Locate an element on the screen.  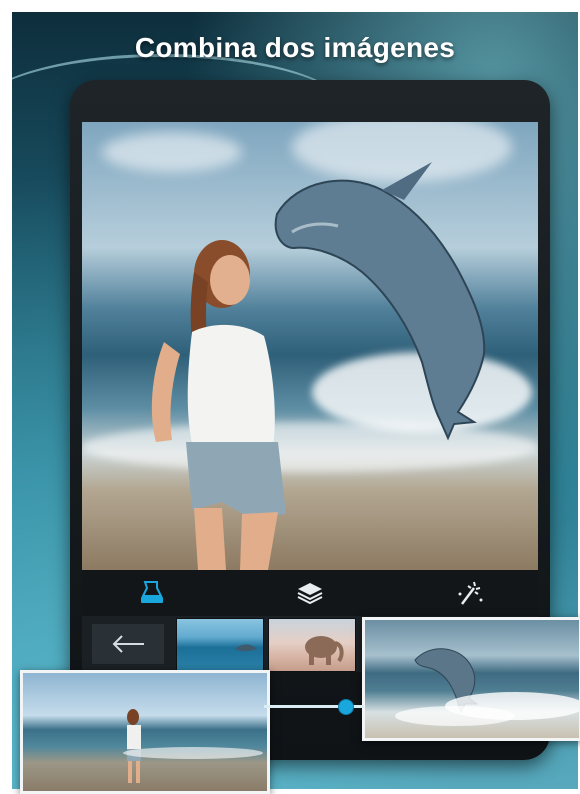
arrow-left-icon is located at coordinates (128, 644).